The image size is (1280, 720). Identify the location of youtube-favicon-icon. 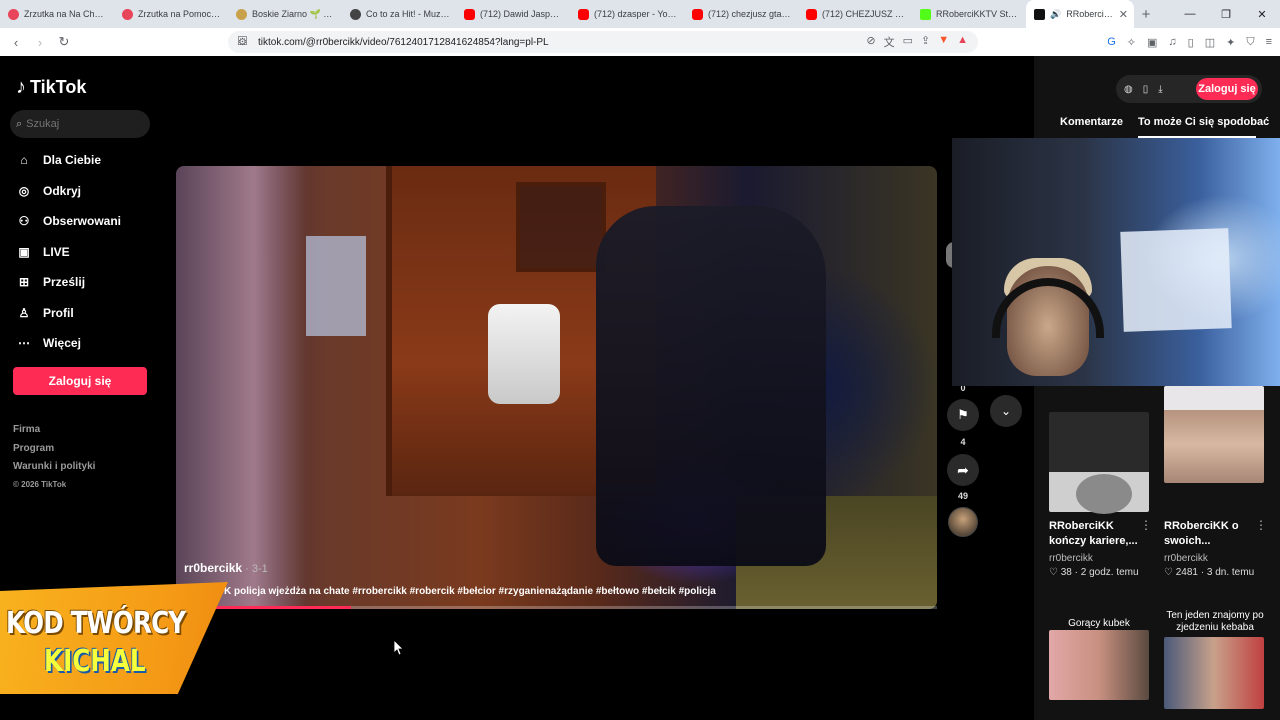
(469, 14).